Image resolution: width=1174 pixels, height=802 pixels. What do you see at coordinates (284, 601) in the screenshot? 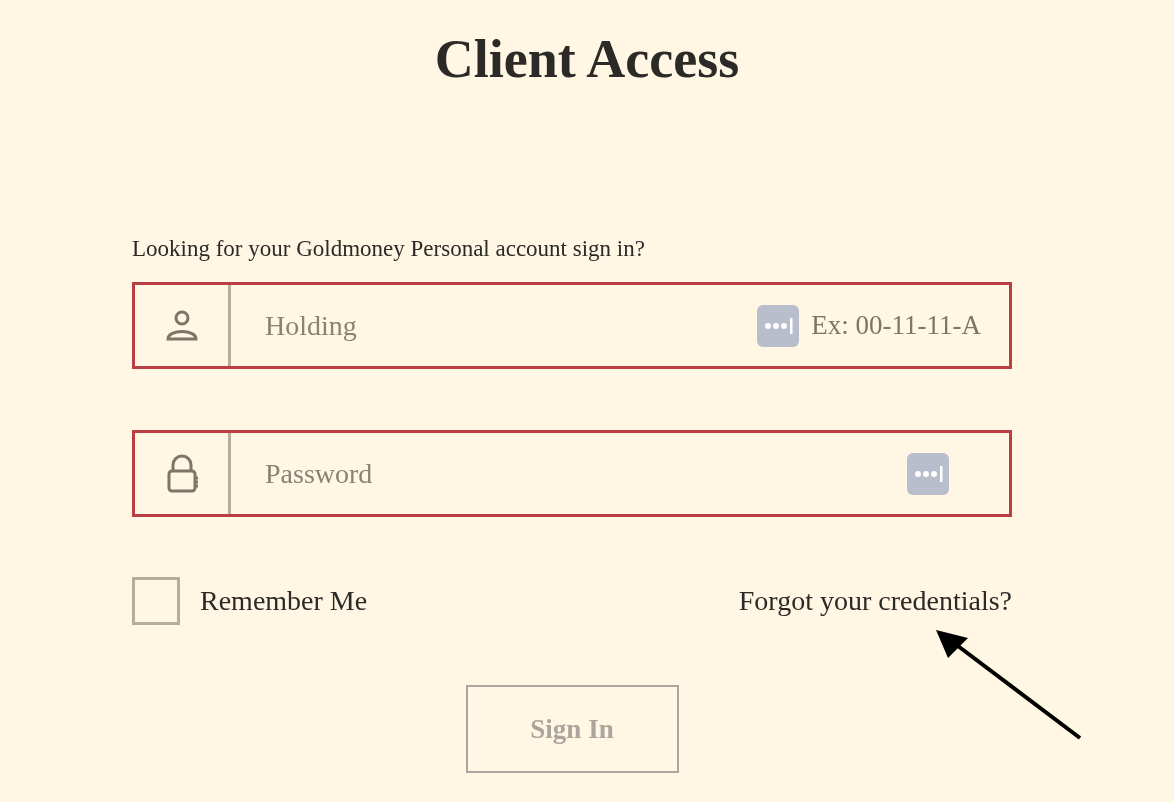
I see `checkbox-label: Remember Me` at bounding box center [284, 601].